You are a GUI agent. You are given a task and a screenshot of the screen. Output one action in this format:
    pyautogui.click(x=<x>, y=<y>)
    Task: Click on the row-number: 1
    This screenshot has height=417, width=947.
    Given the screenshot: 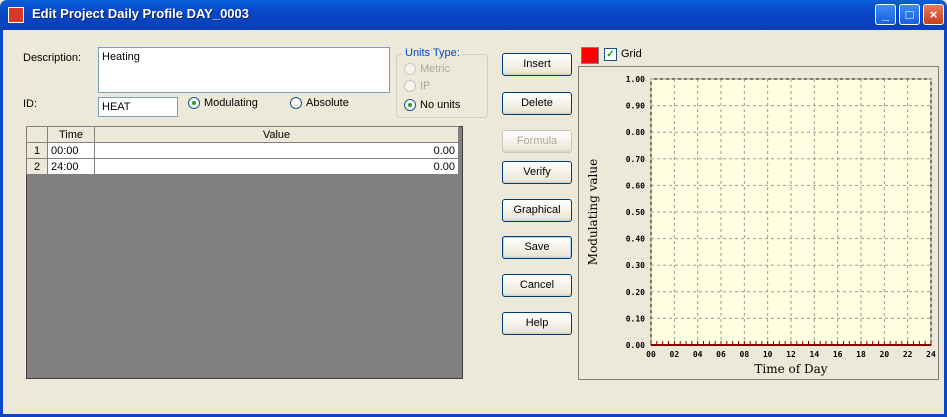 What is the action you would take?
    pyautogui.click(x=37, y=150)
    